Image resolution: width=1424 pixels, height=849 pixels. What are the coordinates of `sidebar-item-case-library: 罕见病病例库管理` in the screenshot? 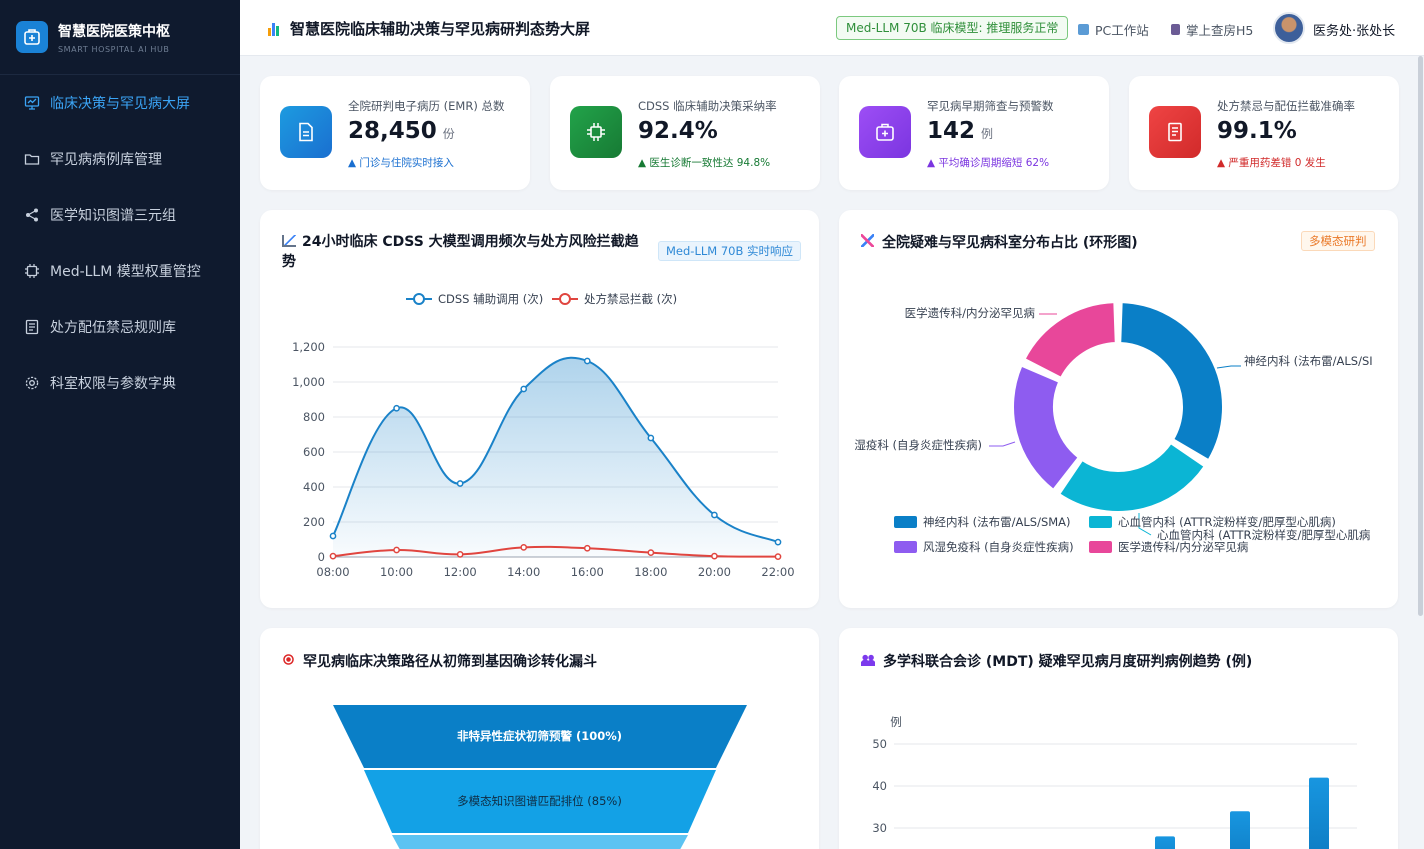 It's located at (120, 159).